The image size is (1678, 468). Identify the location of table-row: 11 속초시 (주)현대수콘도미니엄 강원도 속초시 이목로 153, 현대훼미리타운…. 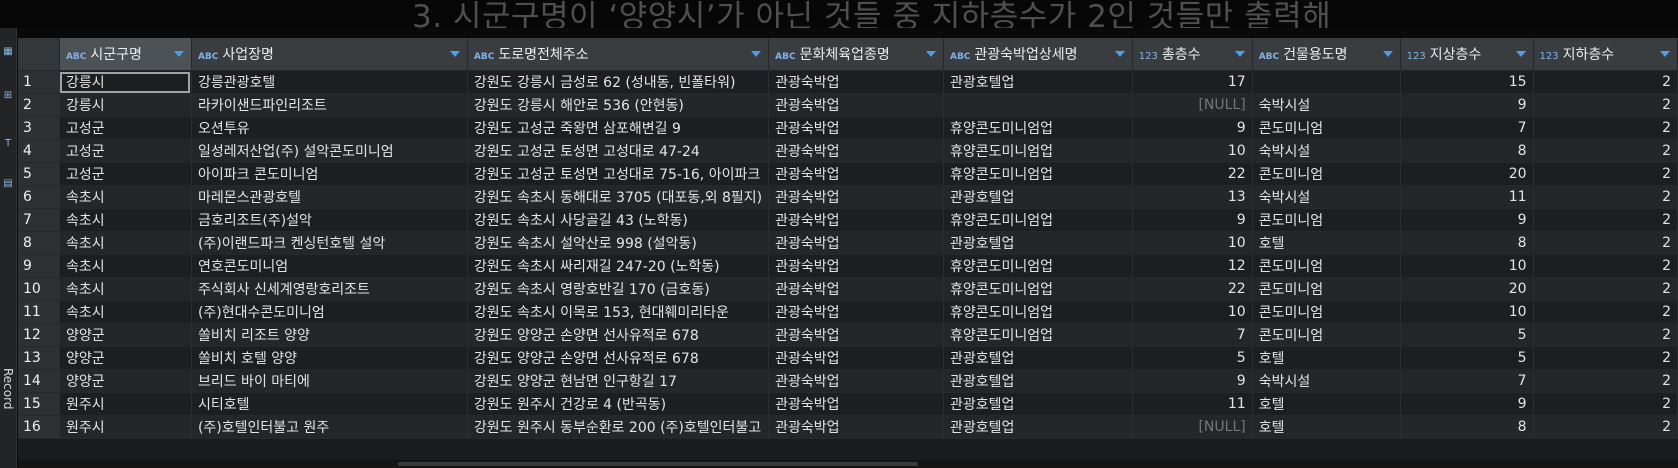
(848, 312).